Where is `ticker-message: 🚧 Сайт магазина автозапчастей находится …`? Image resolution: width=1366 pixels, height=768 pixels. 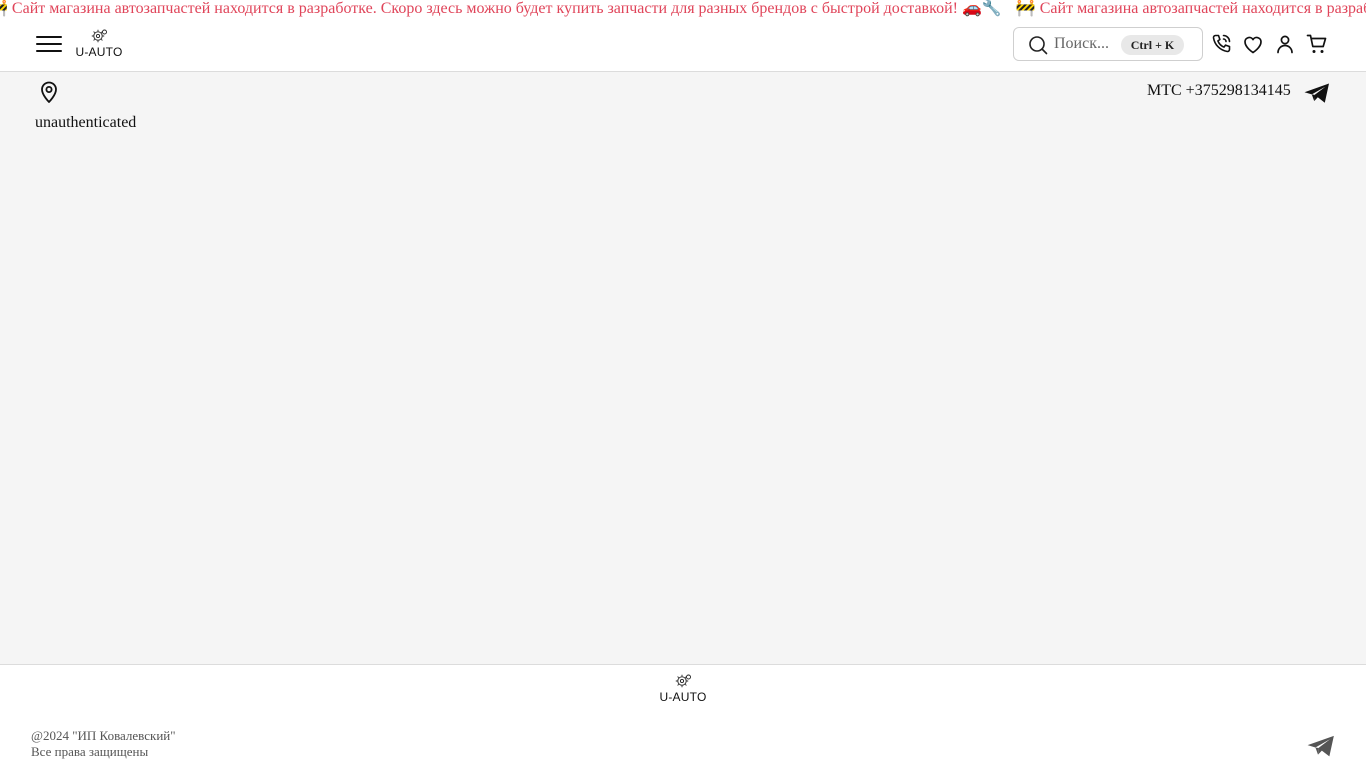
ticker-message: 🚧 Сайт магазина автозапчастей находится … is located at coordinates (501, 8).